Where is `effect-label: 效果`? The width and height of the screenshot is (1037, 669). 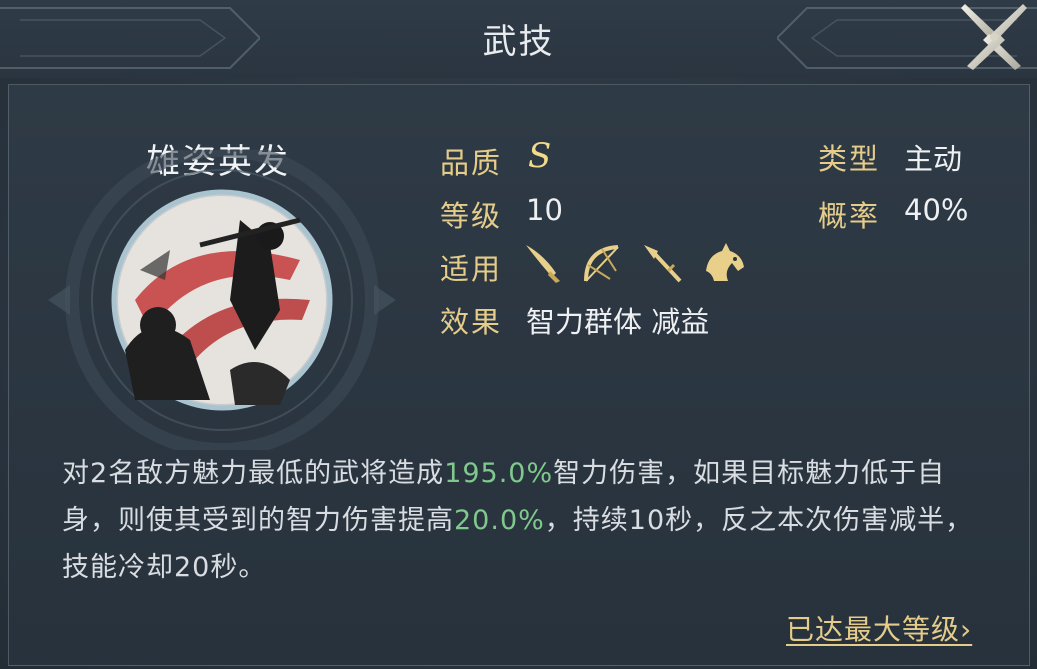 effect-label: 效果 is located at coordinates (471, 322).